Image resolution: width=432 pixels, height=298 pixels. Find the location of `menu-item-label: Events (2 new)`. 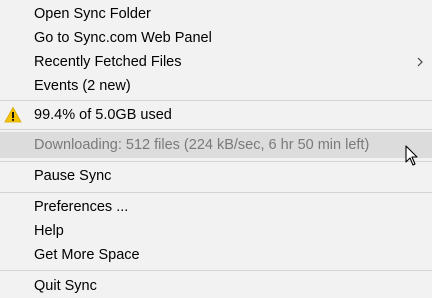

menu-item-label: Events (2 new) is located at coordinates (82, 86).